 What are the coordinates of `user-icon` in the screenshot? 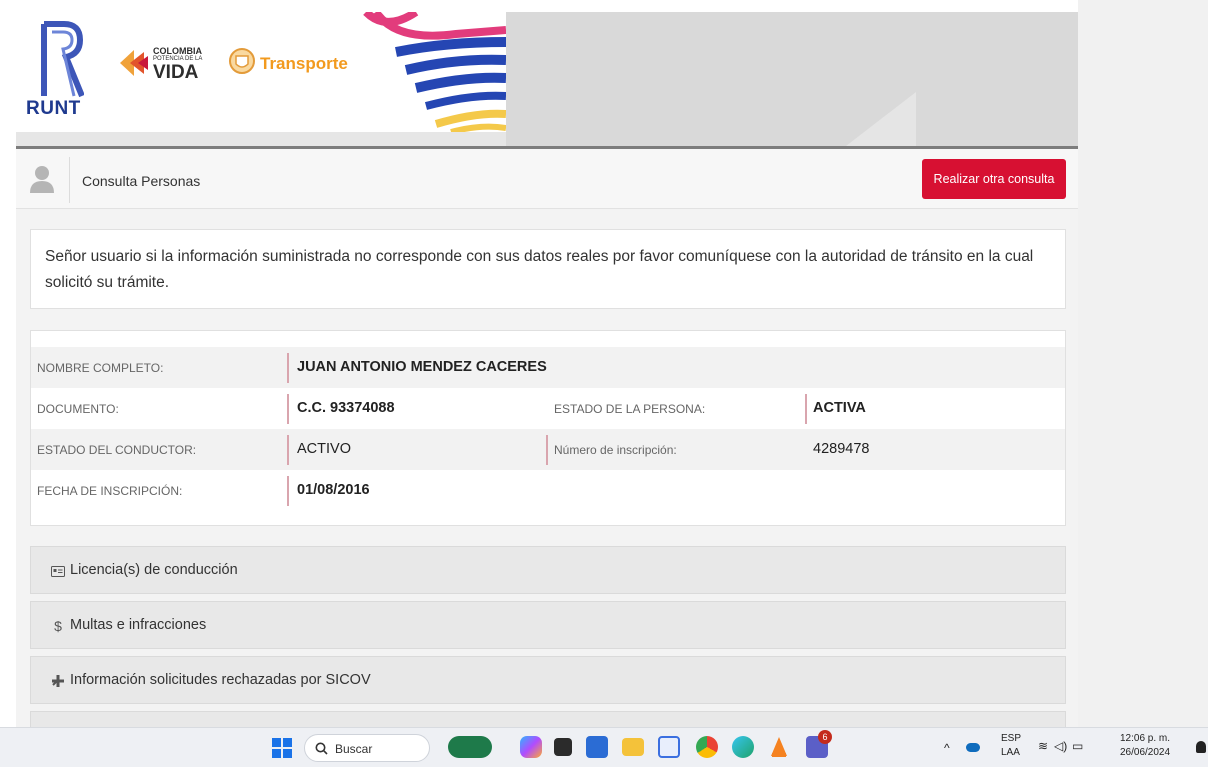 It's located at (42, 179).